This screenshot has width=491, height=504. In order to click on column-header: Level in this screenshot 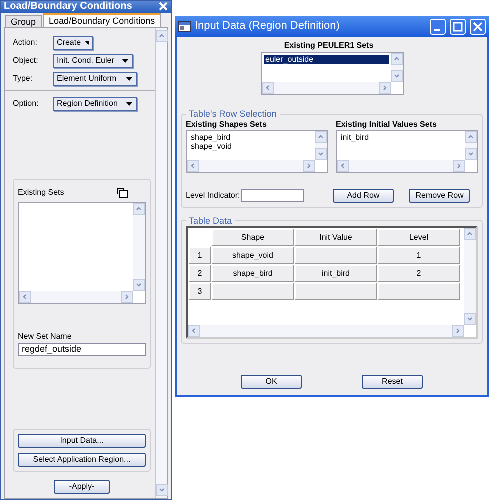, I will do `click(419, 237)`.